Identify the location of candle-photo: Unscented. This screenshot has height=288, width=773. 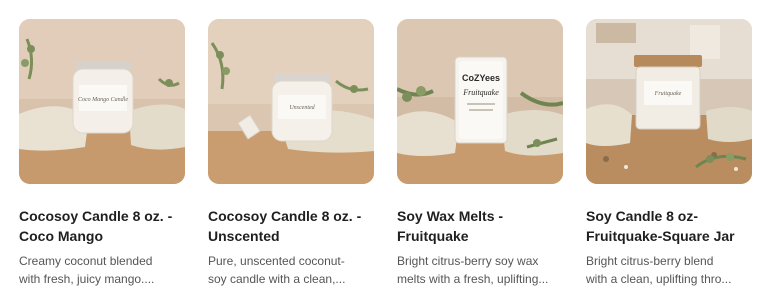
(291, 101).